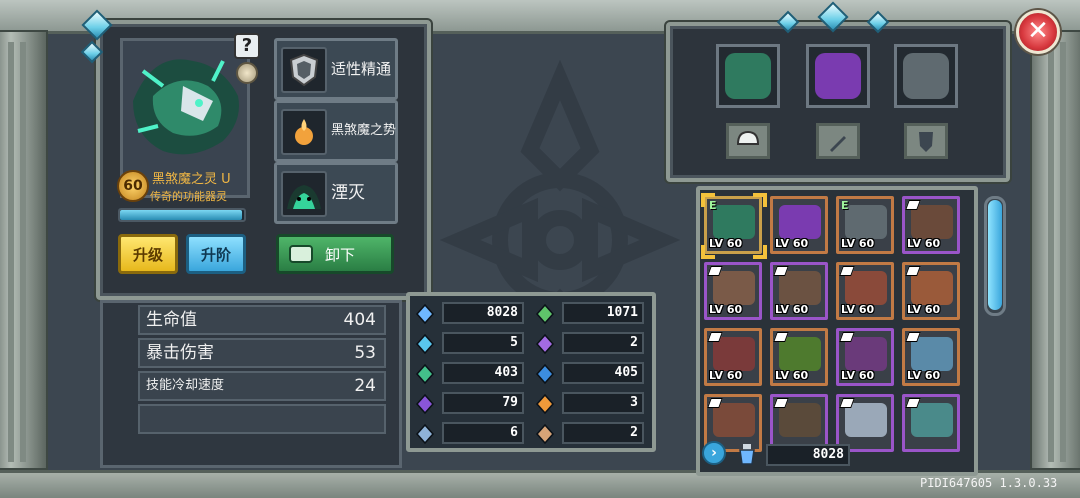  I want to click on resource-value: 8028, so click(483, 313).